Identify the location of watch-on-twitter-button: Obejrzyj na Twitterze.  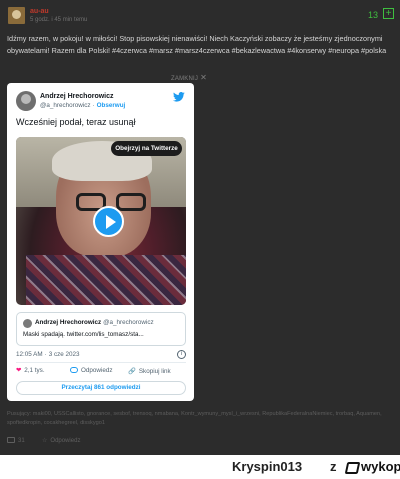
(146, 148).